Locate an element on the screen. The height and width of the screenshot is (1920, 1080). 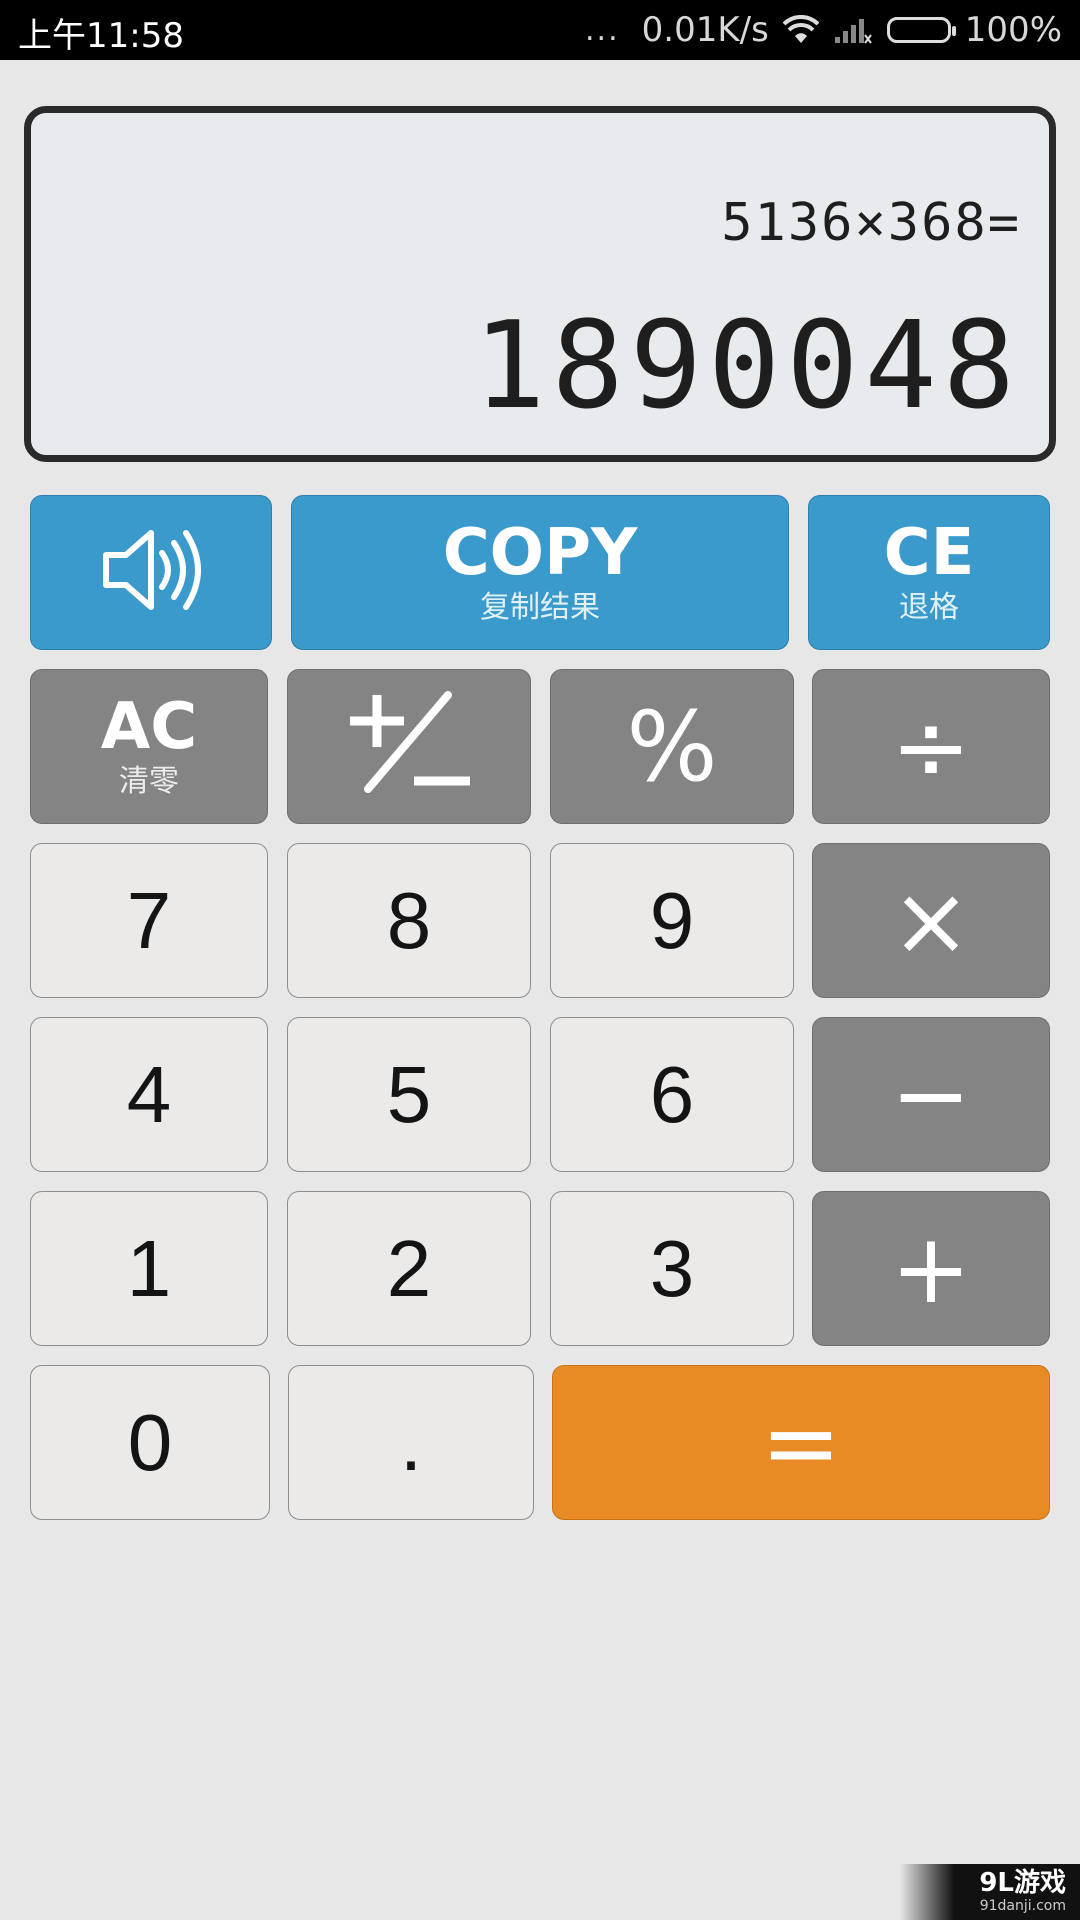
ac-button: AC 清零 is located at coordinates (149, 746).